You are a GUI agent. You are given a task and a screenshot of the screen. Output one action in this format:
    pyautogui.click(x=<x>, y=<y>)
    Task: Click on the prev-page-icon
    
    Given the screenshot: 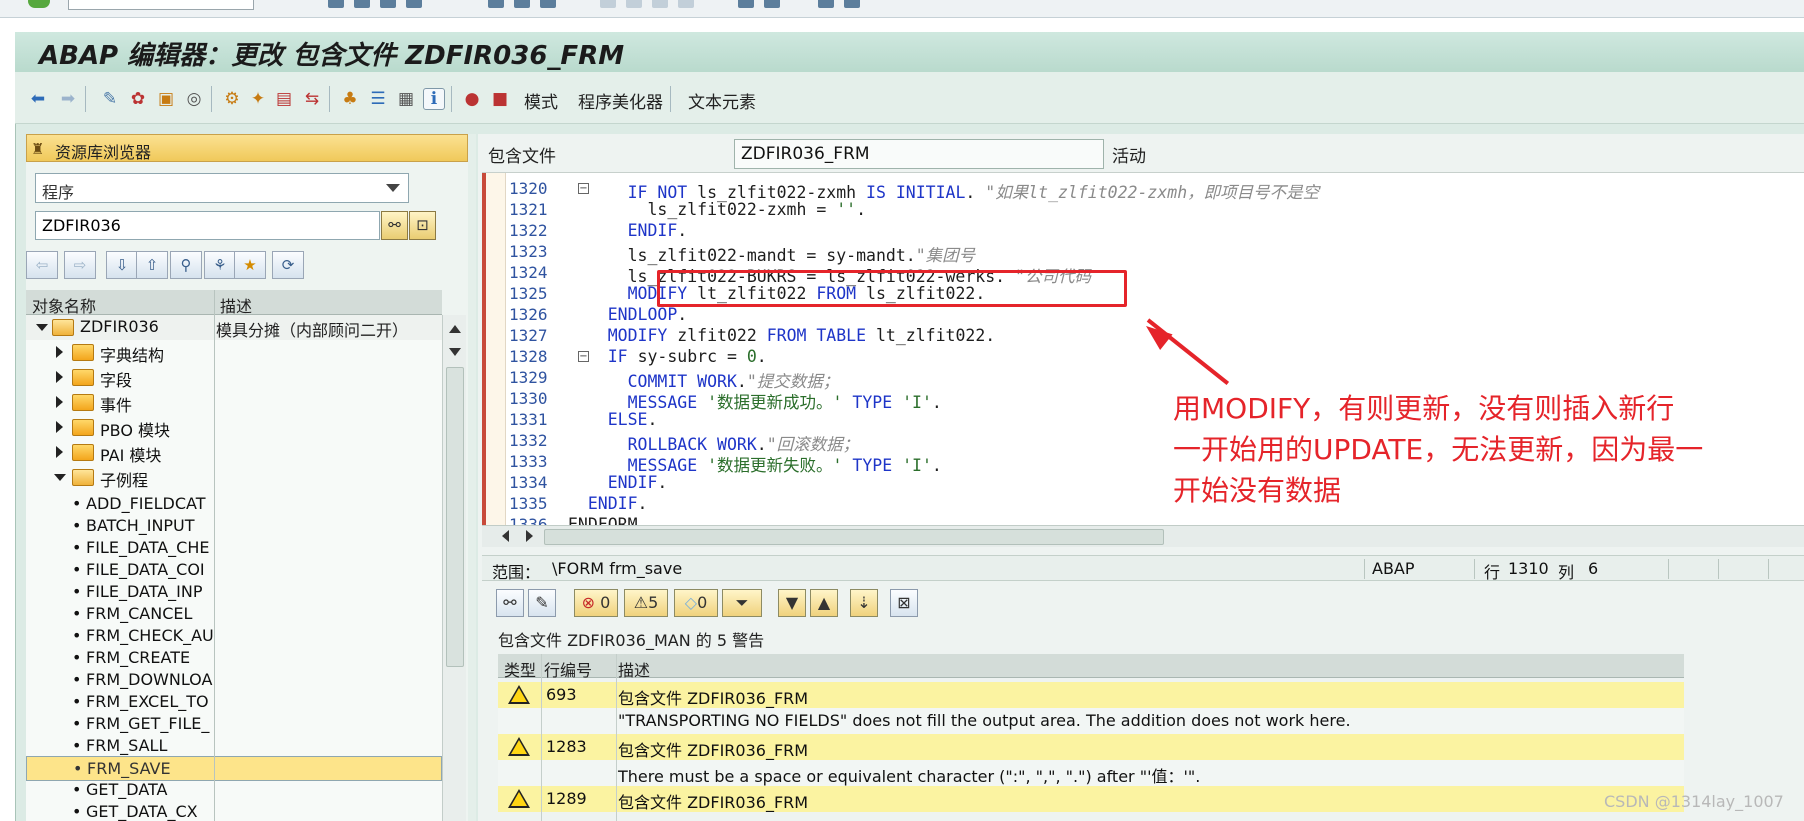 What is the action you would take?
    pyautogui.click(x=634, y=4)
    